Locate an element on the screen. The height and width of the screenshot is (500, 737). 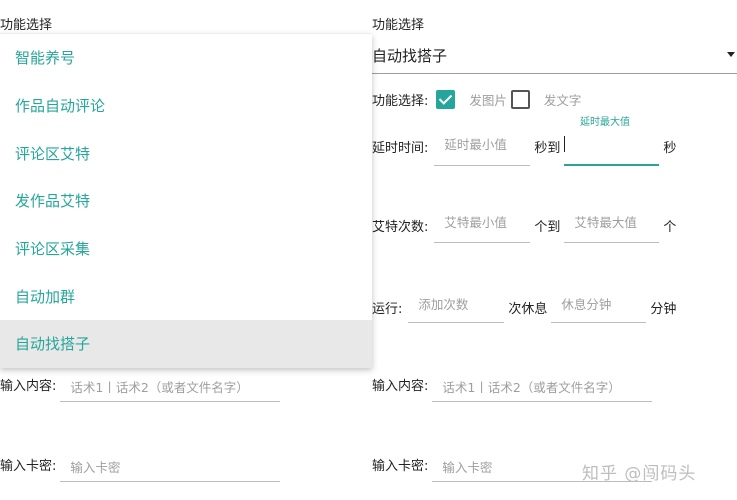
delay-unit: 秒 is located at coordinates (670, 148).